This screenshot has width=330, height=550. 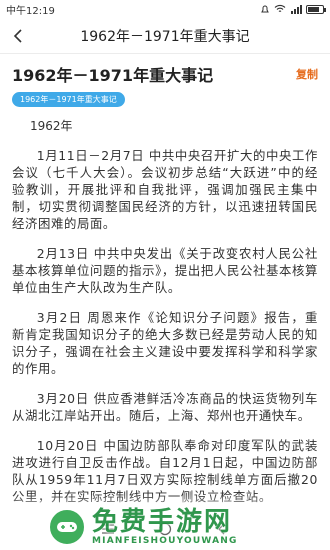 I want to click on category-tag: 1962年－1971年重大事记, so click(x=68, y=99).